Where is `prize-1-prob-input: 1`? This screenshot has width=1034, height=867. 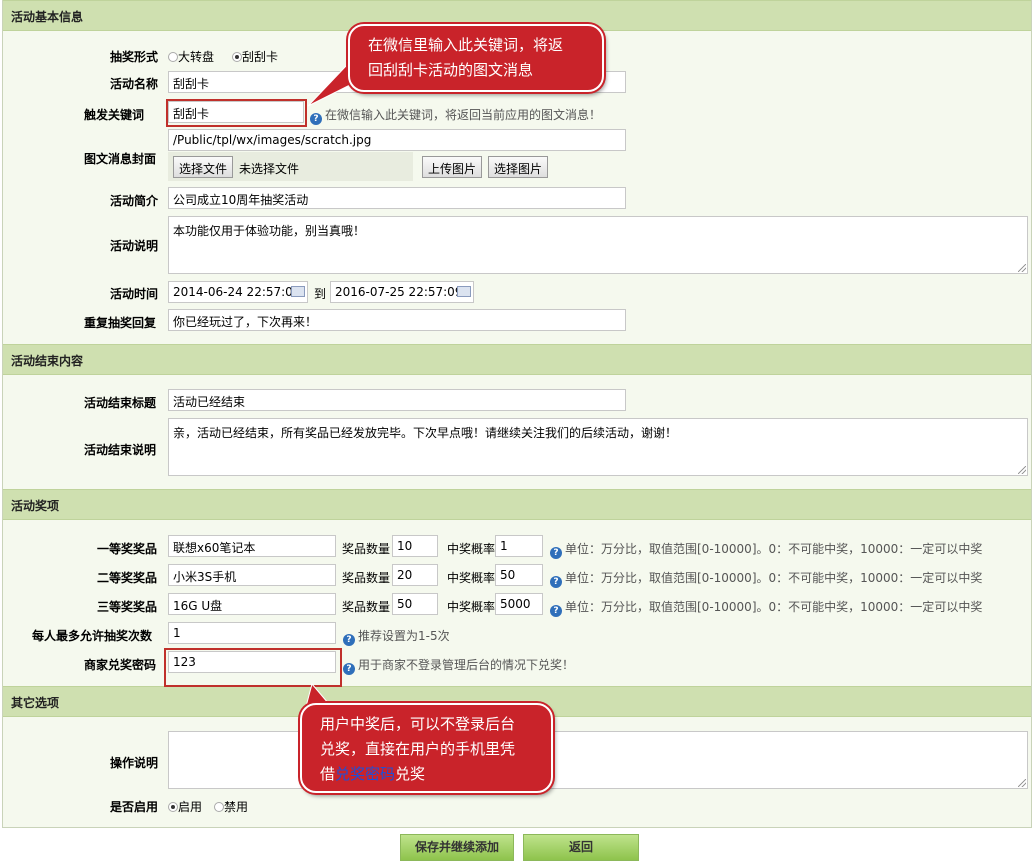 prize-1-prob-input: 1 is located at coordinates (519, 546).